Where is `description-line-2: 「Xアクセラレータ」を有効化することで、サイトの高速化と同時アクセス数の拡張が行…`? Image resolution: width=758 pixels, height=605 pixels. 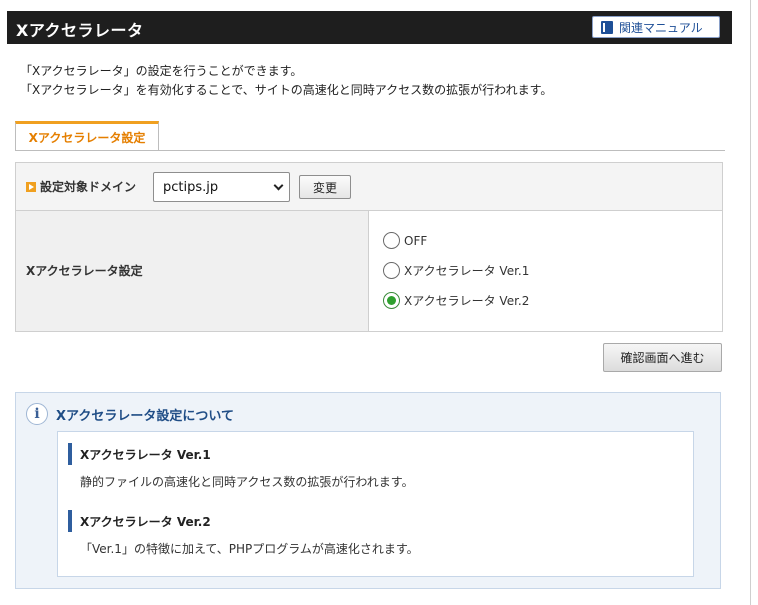 description-line-2: 「Xアクセラレータ」を有効化することで、サイトの高速化と同時アクセス数の拡張が行… is located at coordinates (286, 90).